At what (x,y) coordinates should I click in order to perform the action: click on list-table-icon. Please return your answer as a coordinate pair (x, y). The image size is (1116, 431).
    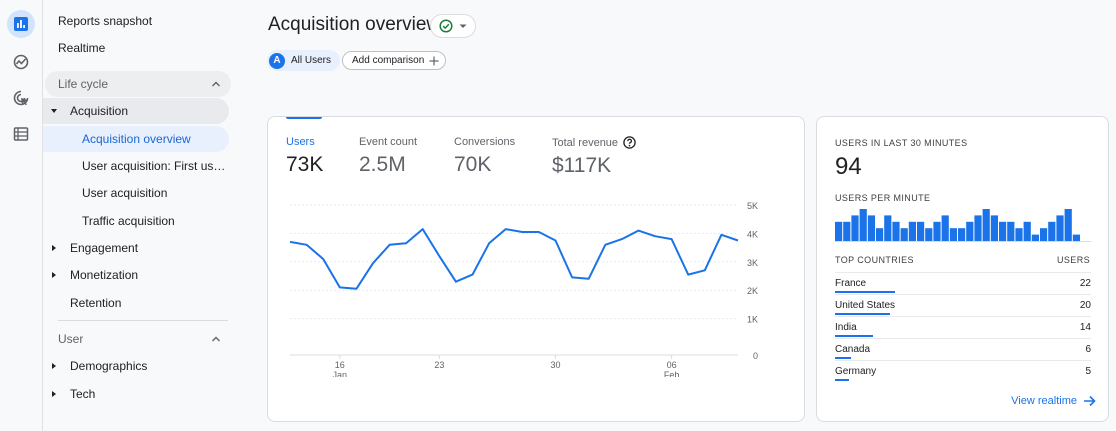
    Looking at the image, I should click on (21, 134).